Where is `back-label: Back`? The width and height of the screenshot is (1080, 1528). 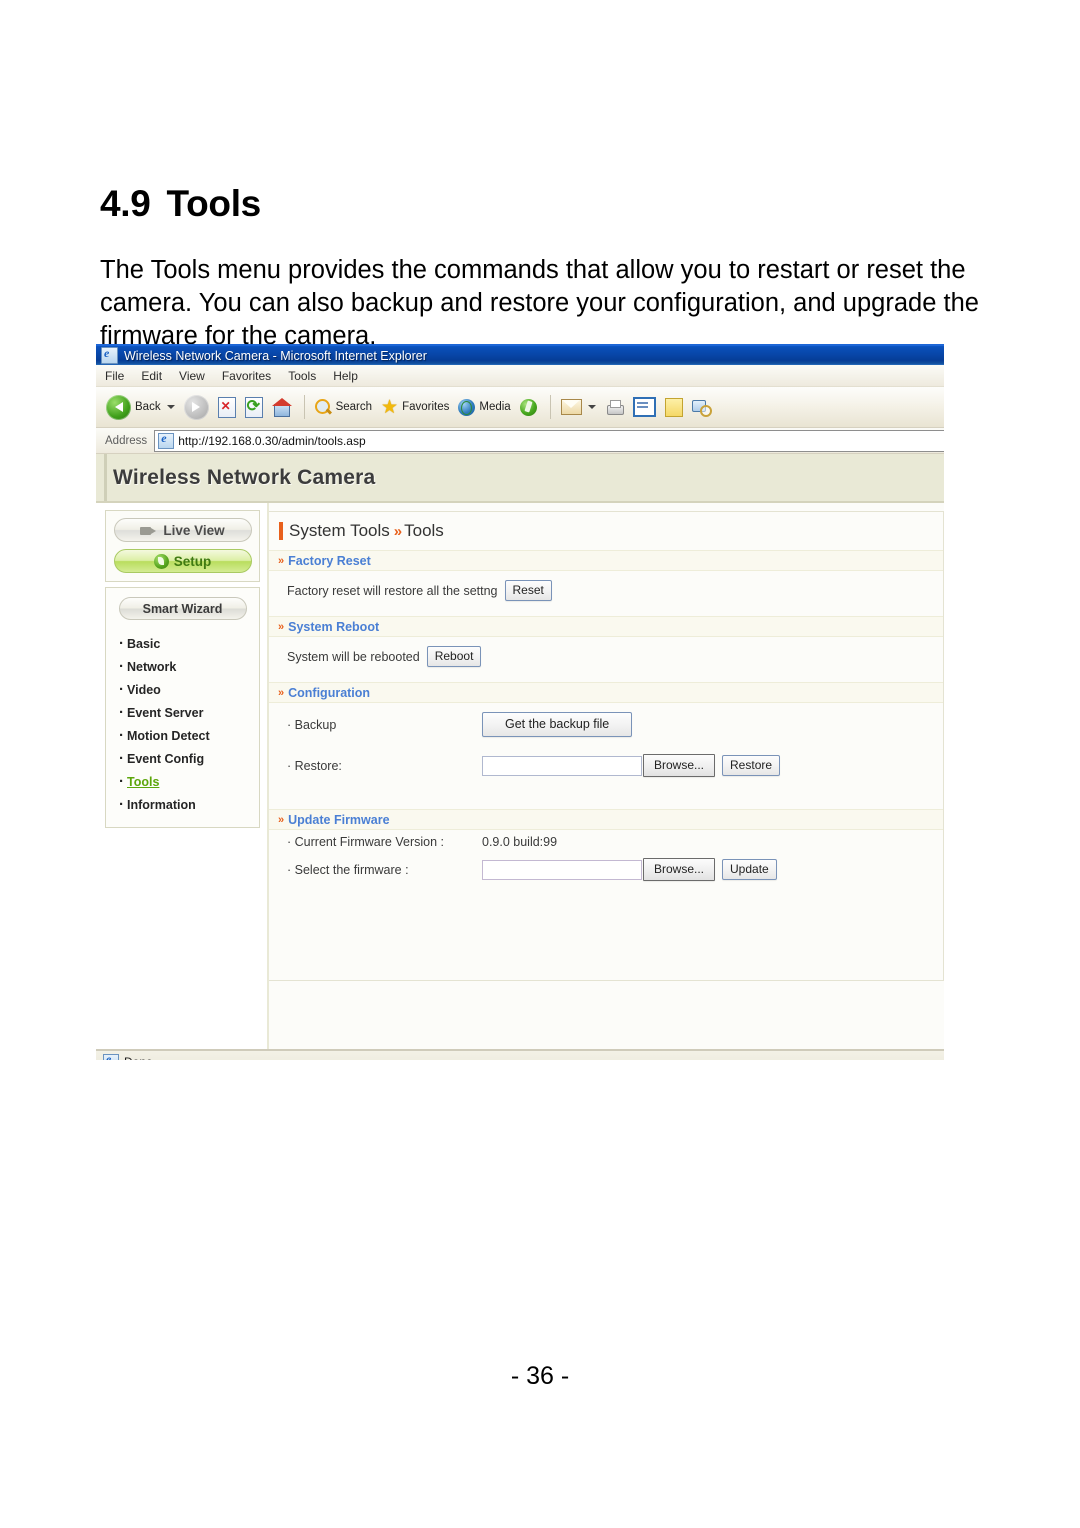 back-label: Back is located at coordinates (148, 407).